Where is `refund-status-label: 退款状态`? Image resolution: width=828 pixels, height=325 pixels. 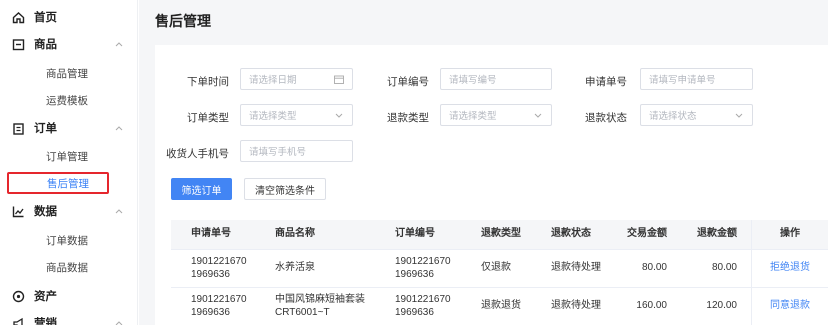 refund-status-label: 退款状态 is located at coordinates (606, 118).